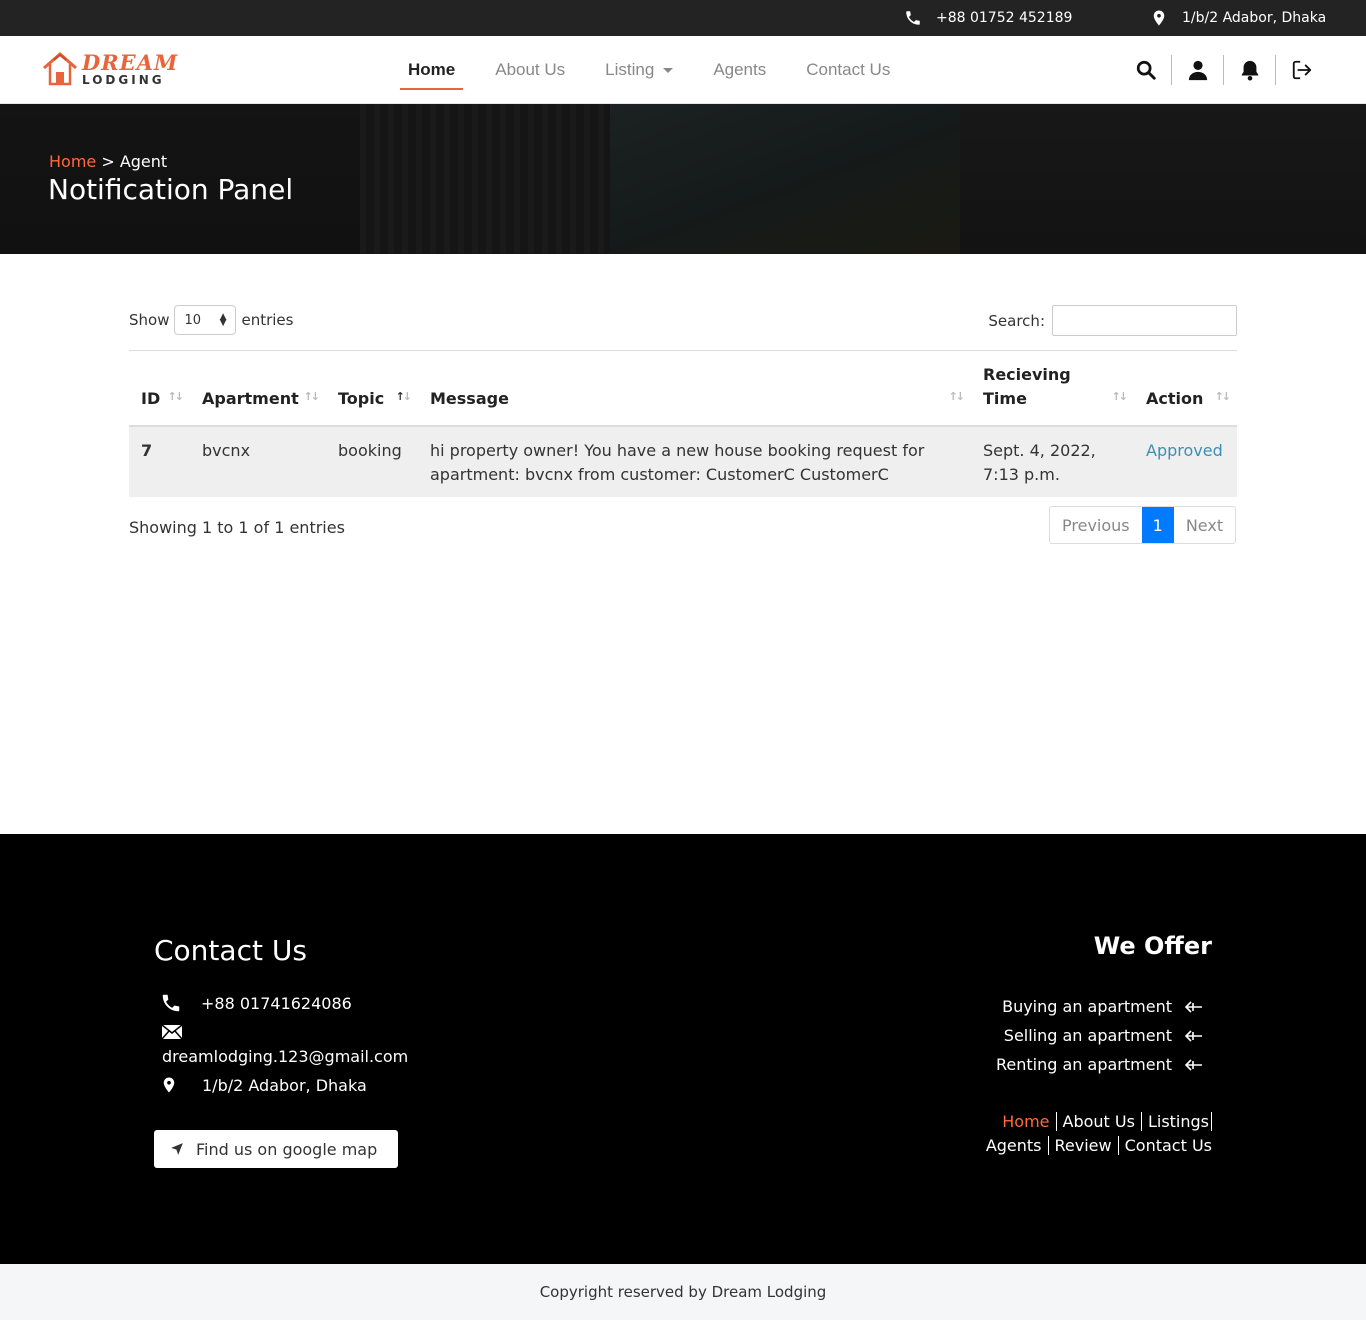 The width and height of the screenshot is (1366, 1320). I want to click on nav-contact: Contact Us, so click(848, 70).